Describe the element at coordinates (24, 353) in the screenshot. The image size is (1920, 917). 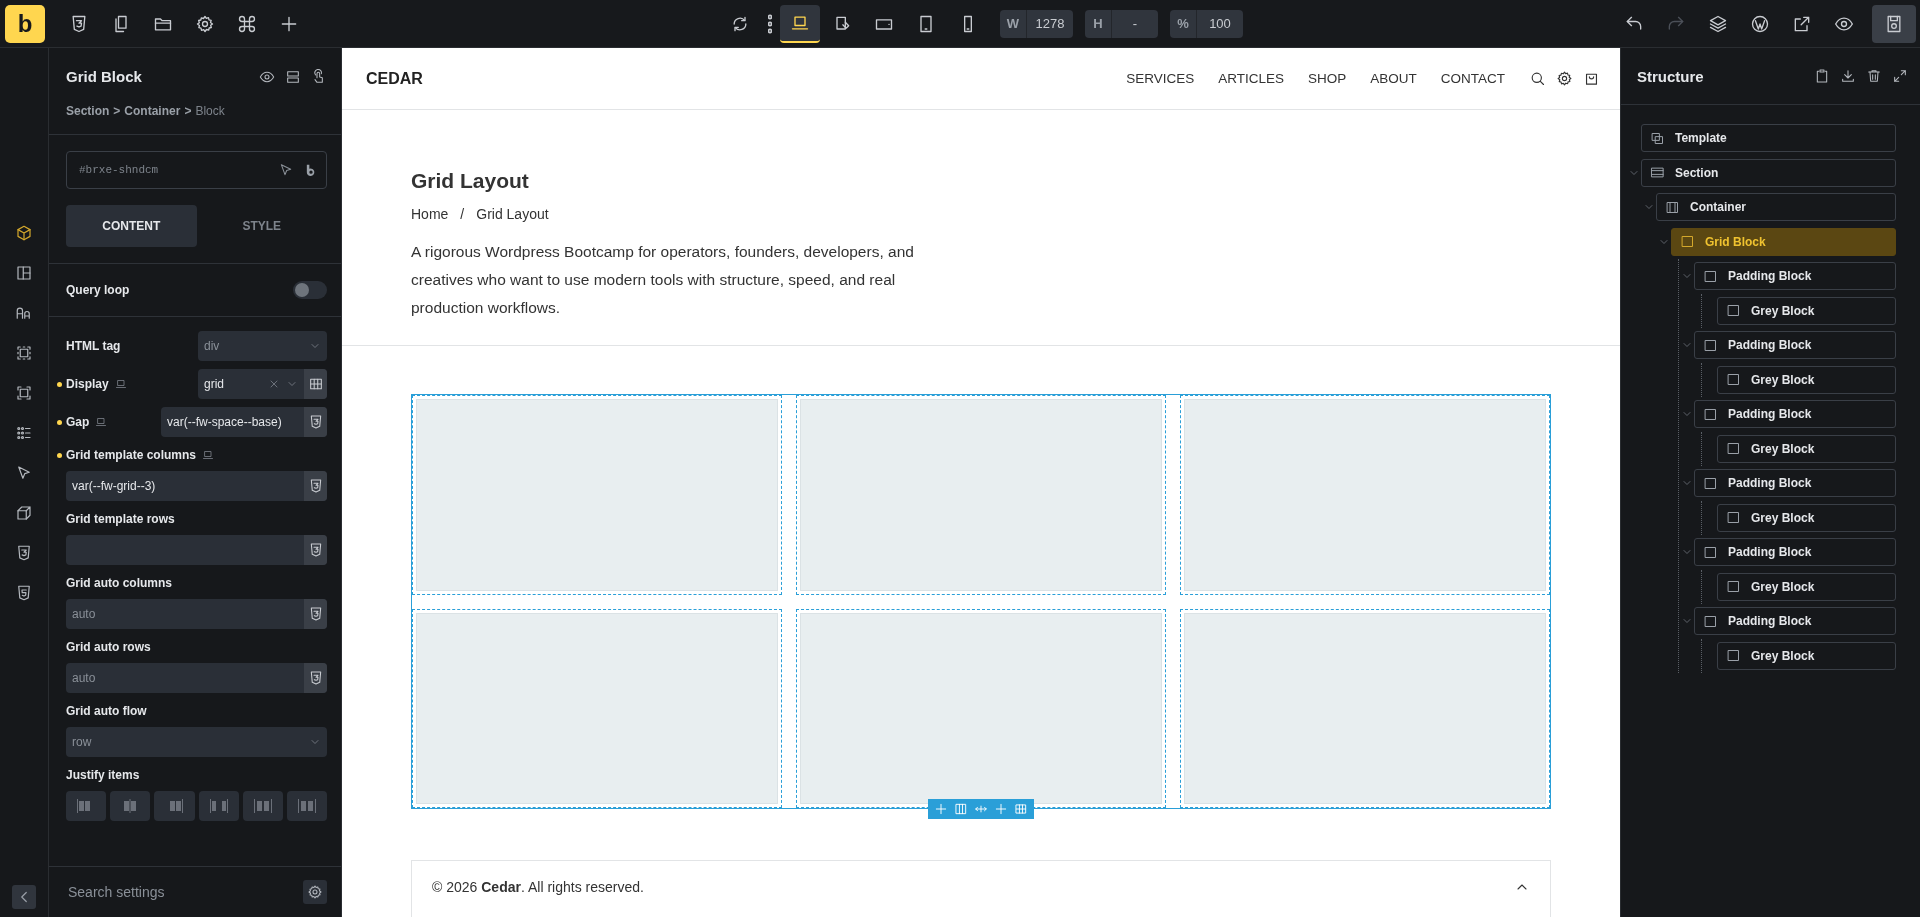
I see `frame-icon` at that location.